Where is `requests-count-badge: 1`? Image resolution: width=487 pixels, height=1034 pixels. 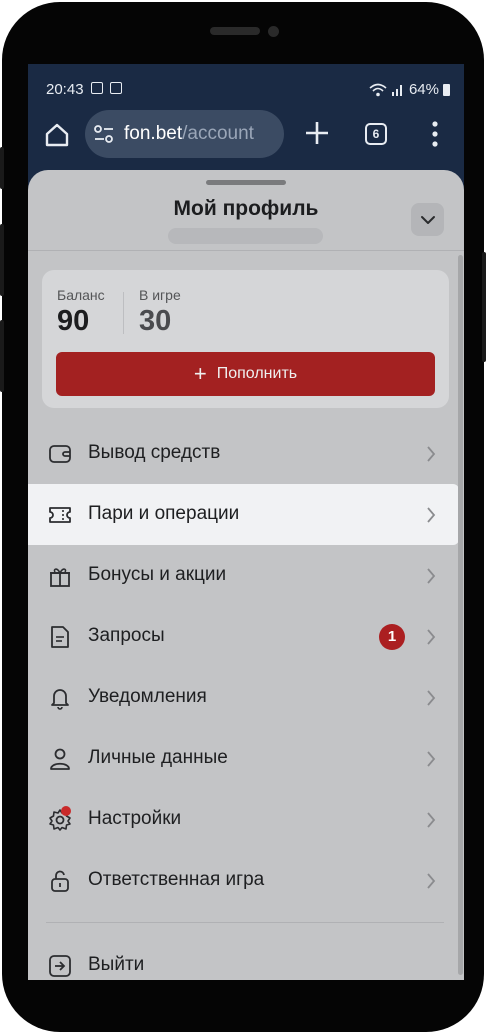 requests-count-badge: 1 is located at coordinates (392, 637).